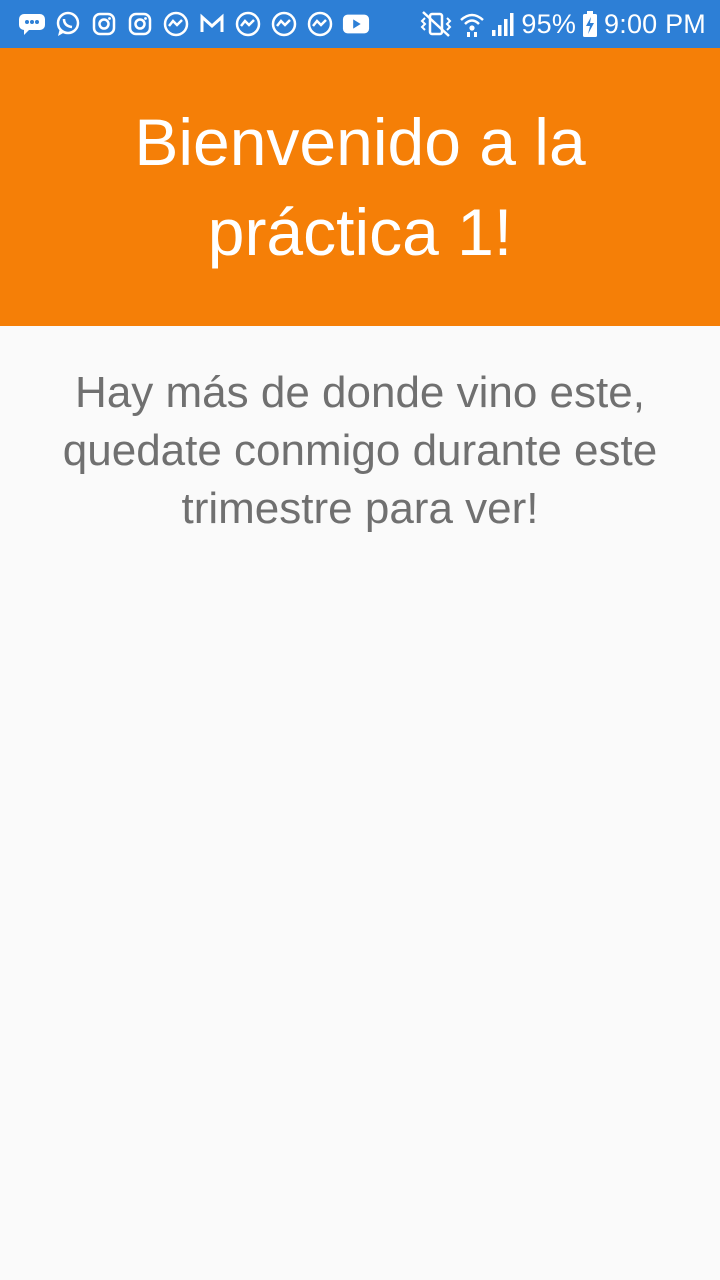  Describe the element at coordinates (356, 24) in the screenshot. I see `youtube-icon` at that location.